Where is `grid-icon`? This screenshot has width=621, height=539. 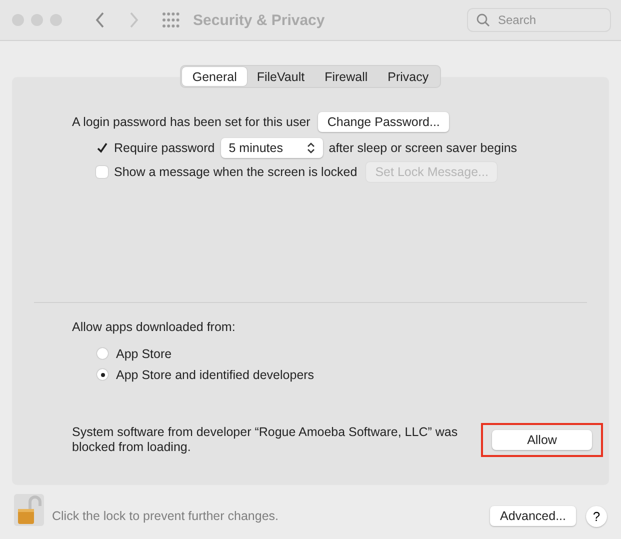
grid-icon is located at coordinates (171, 20).